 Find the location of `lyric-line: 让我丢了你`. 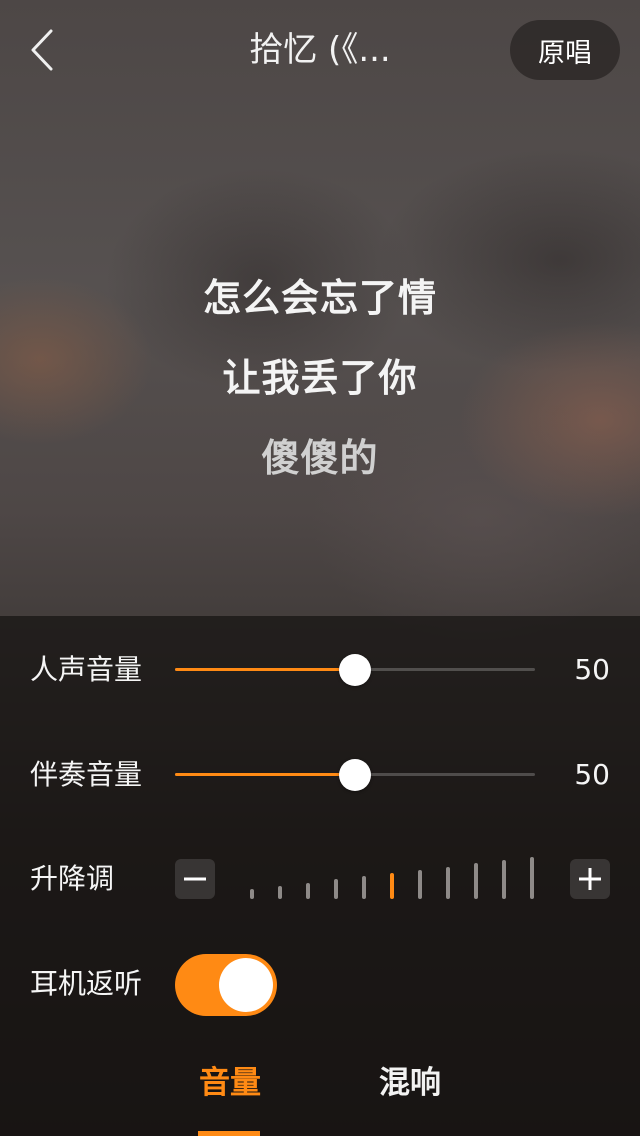

lyric-line: 让我丢了你 is located at coordinates (320, 378).